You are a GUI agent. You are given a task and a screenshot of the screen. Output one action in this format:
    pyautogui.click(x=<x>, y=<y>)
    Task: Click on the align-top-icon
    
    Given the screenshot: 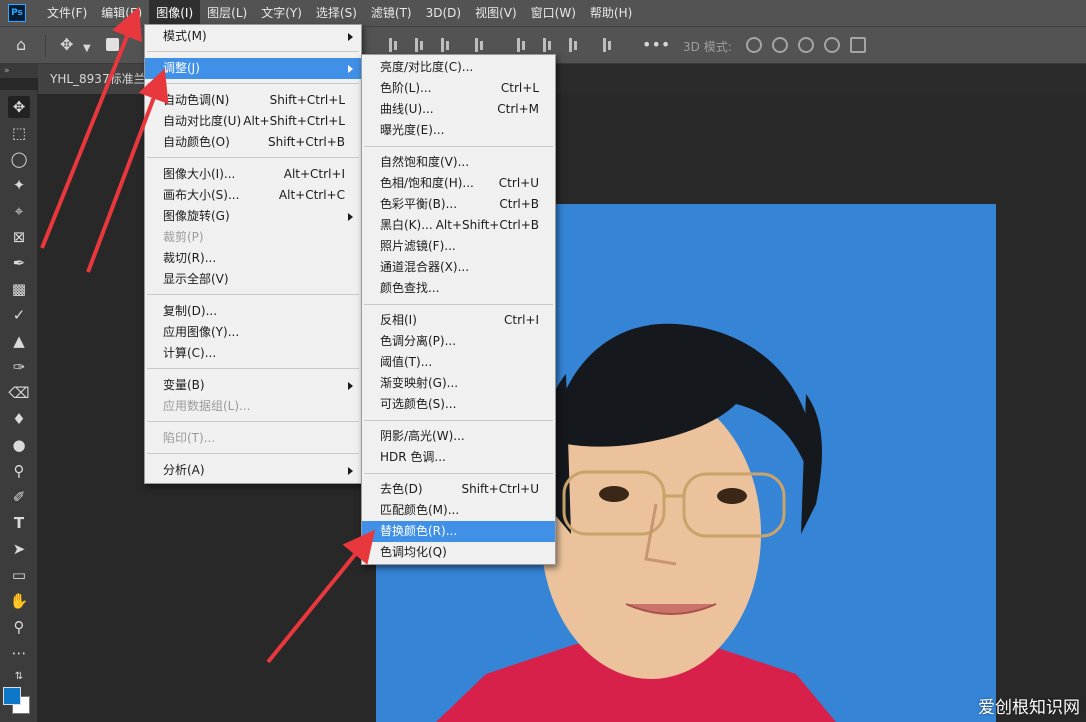 What is the action you would take?
    pyautogui.click(x=480, y=45)
    